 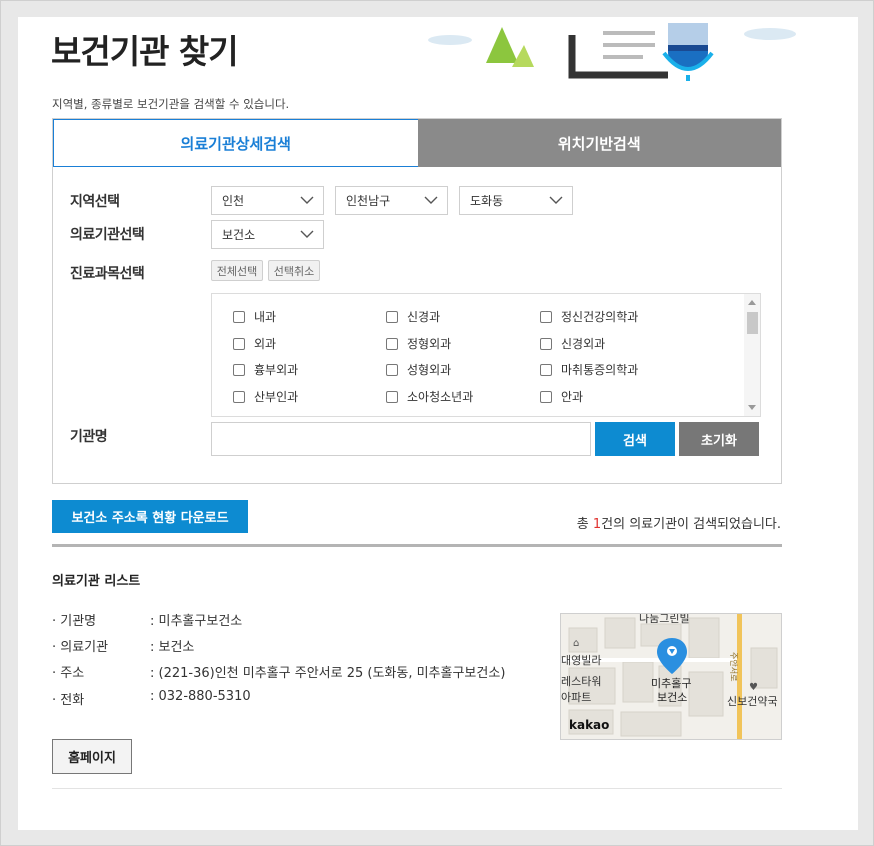 I want to click on subject-checkbox: 정신건강의학과, so click(x=589, y=316).